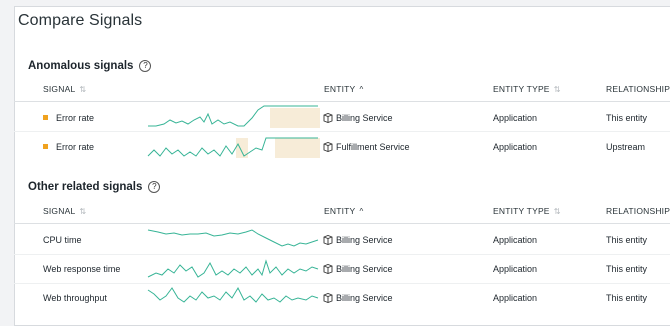 The image size is (670, 326). Describe the element at coordinates (75, 298) in the screenshot. I see `table-row-signal: Web throughput` at that location.